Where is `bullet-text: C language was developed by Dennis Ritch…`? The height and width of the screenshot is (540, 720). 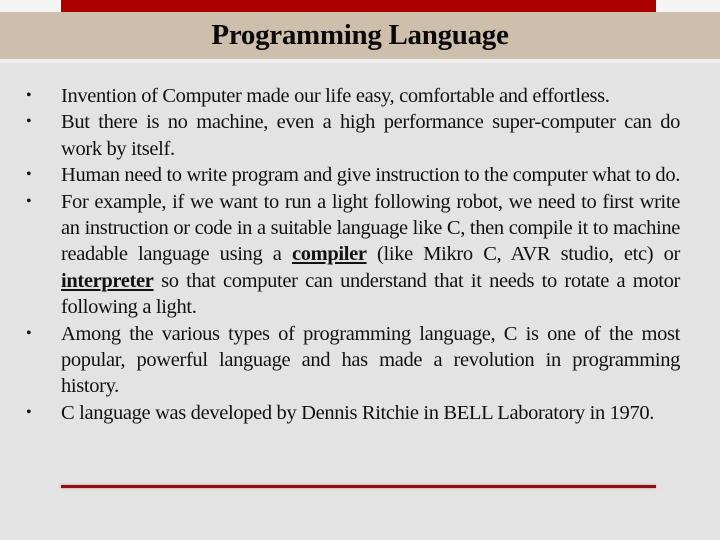 bullet-text: C language was developed by Dennis Ritch… is located at coordinates (358, 412).